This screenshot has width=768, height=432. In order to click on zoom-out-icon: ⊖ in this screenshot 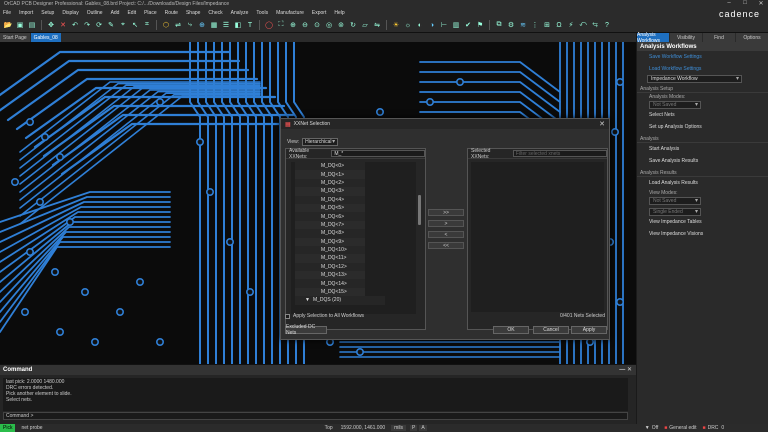, I will do `click(305, 25)`.